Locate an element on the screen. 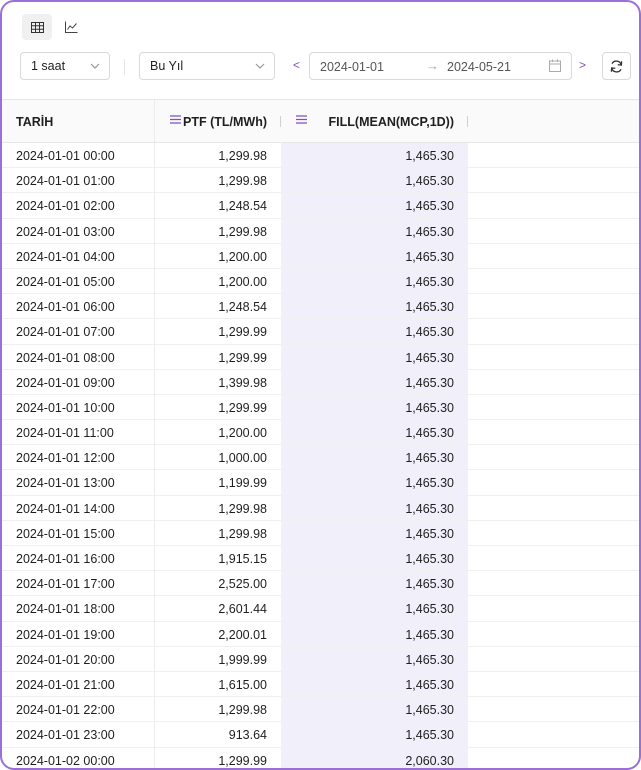 Image resolution: width=641 pixels, height=770 pixels. table-row: 2024-01-01 23:00 913.64 1,465.30 is located at coordinates (320, 735).